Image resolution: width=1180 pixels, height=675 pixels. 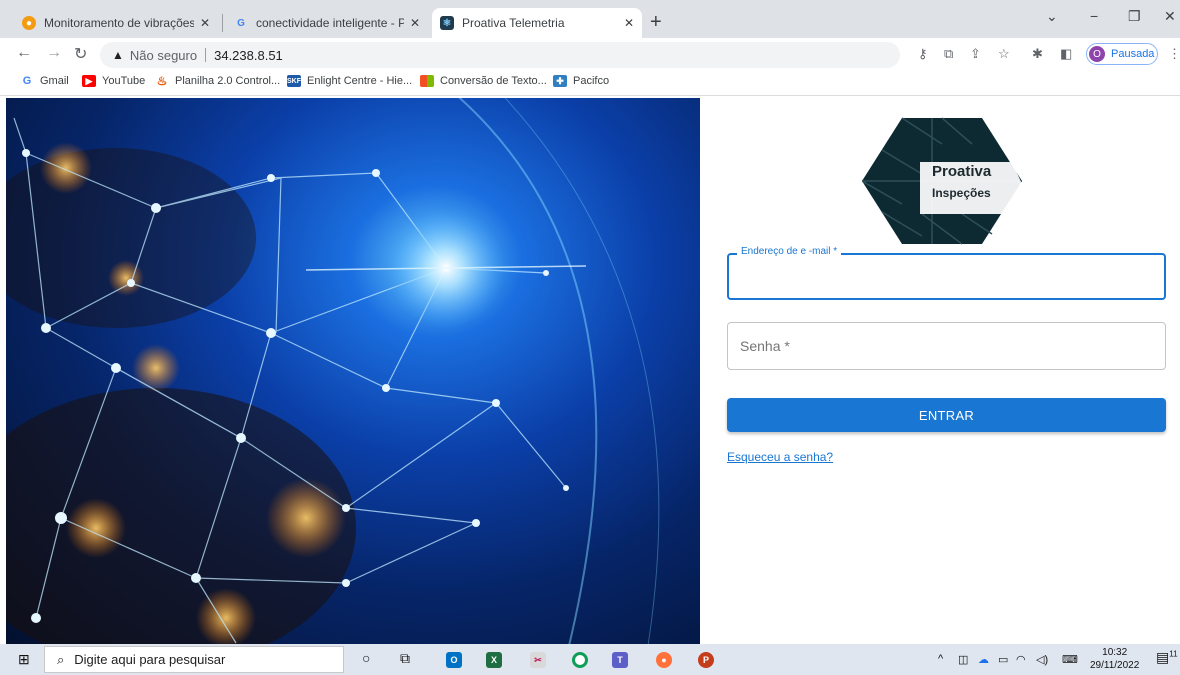 I want to click on minimize-icon: −, so click(x=1094, y=16).